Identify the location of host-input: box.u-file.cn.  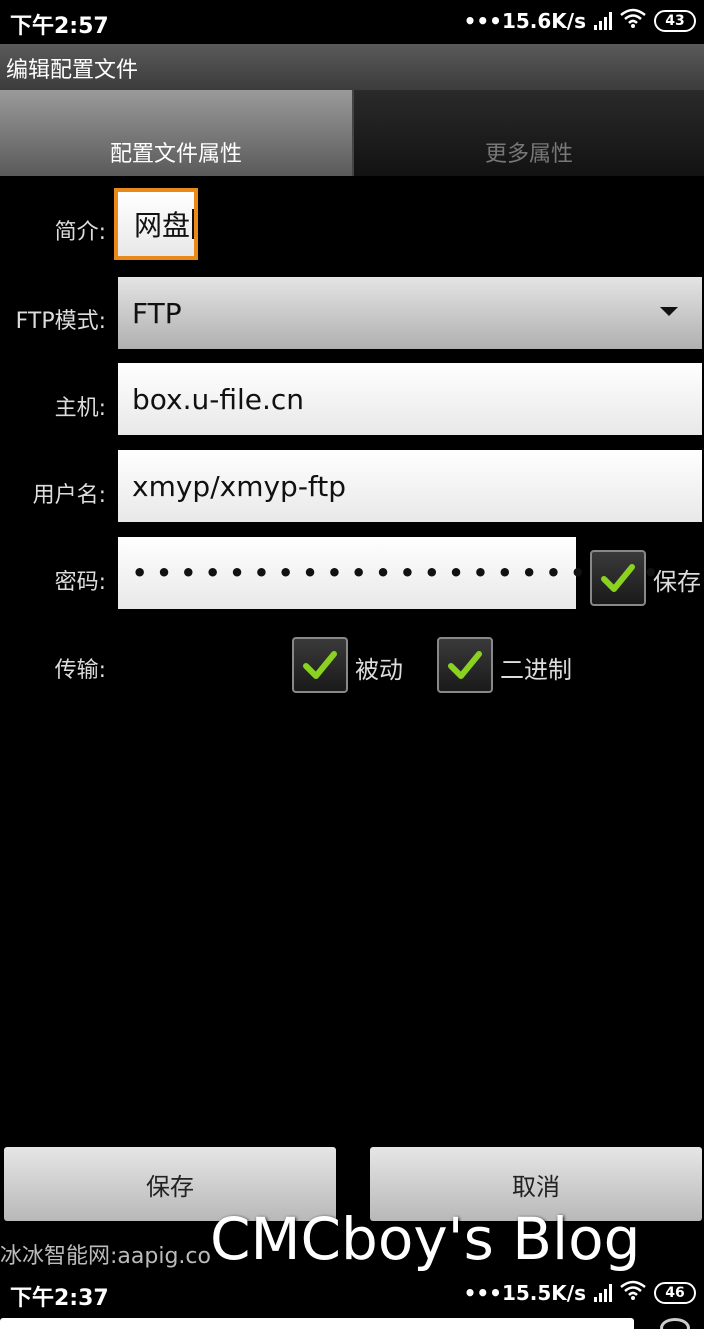
(410, 399).